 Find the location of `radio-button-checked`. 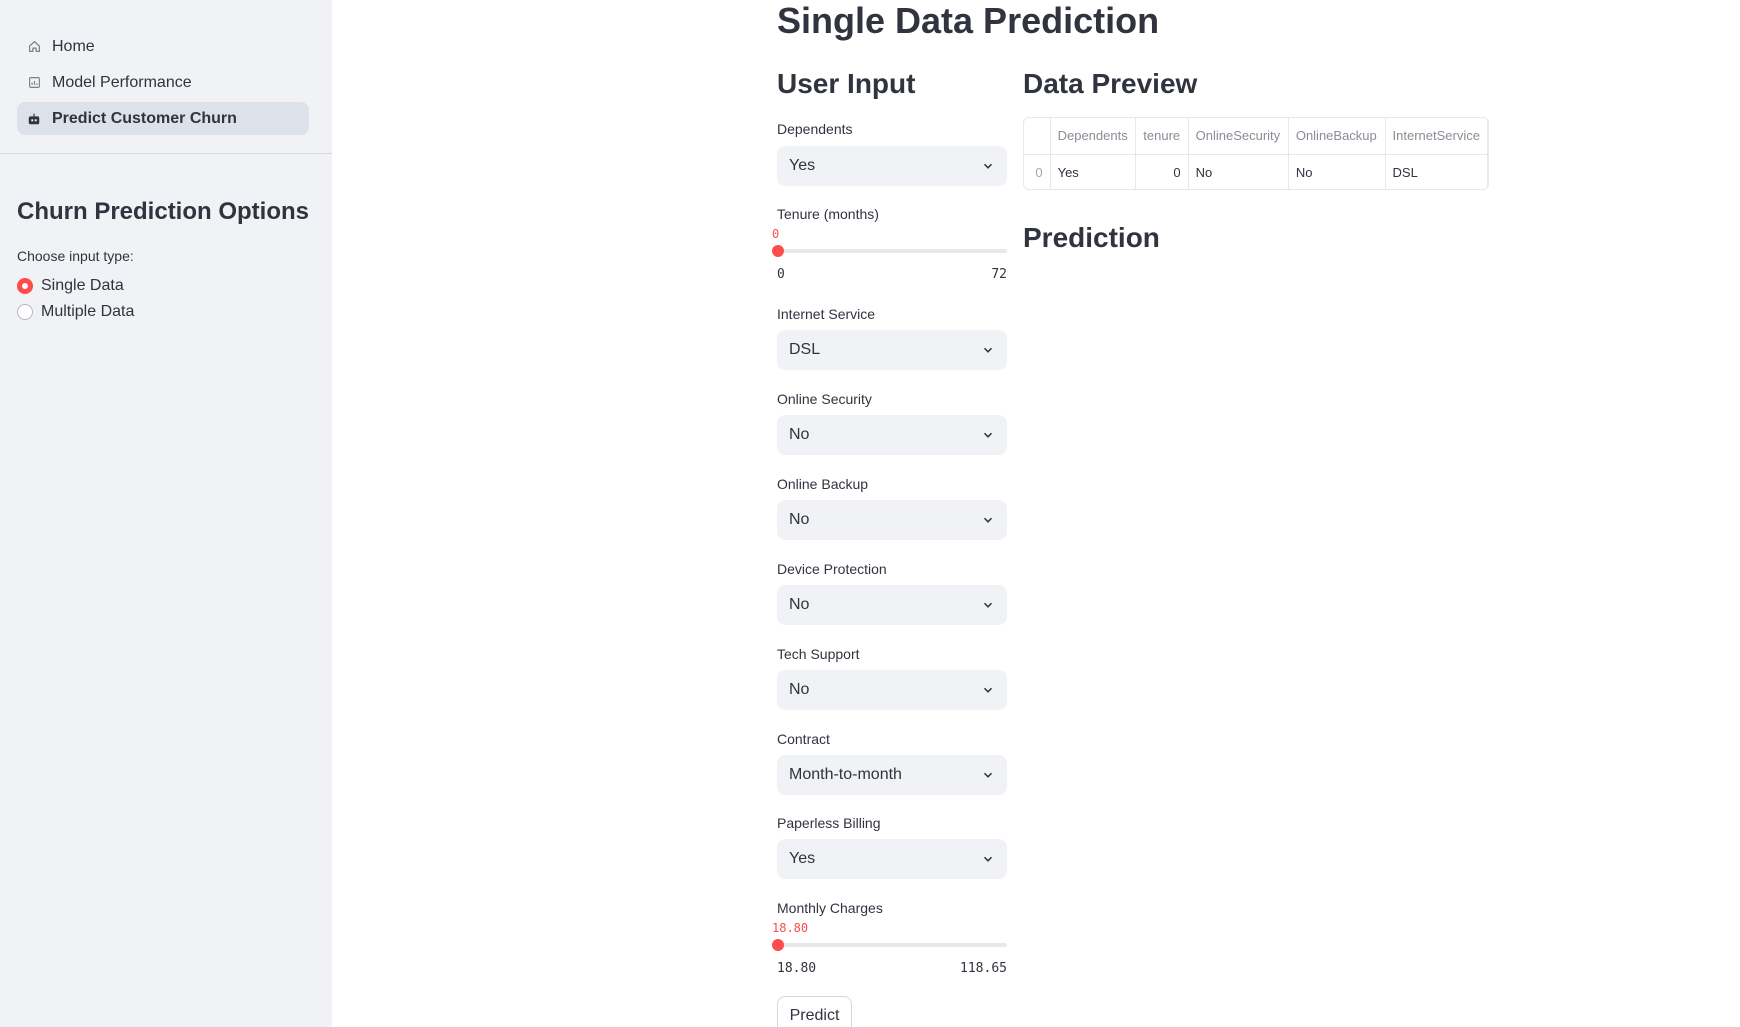

radio-button-checked is located at coordinates (25, 286).